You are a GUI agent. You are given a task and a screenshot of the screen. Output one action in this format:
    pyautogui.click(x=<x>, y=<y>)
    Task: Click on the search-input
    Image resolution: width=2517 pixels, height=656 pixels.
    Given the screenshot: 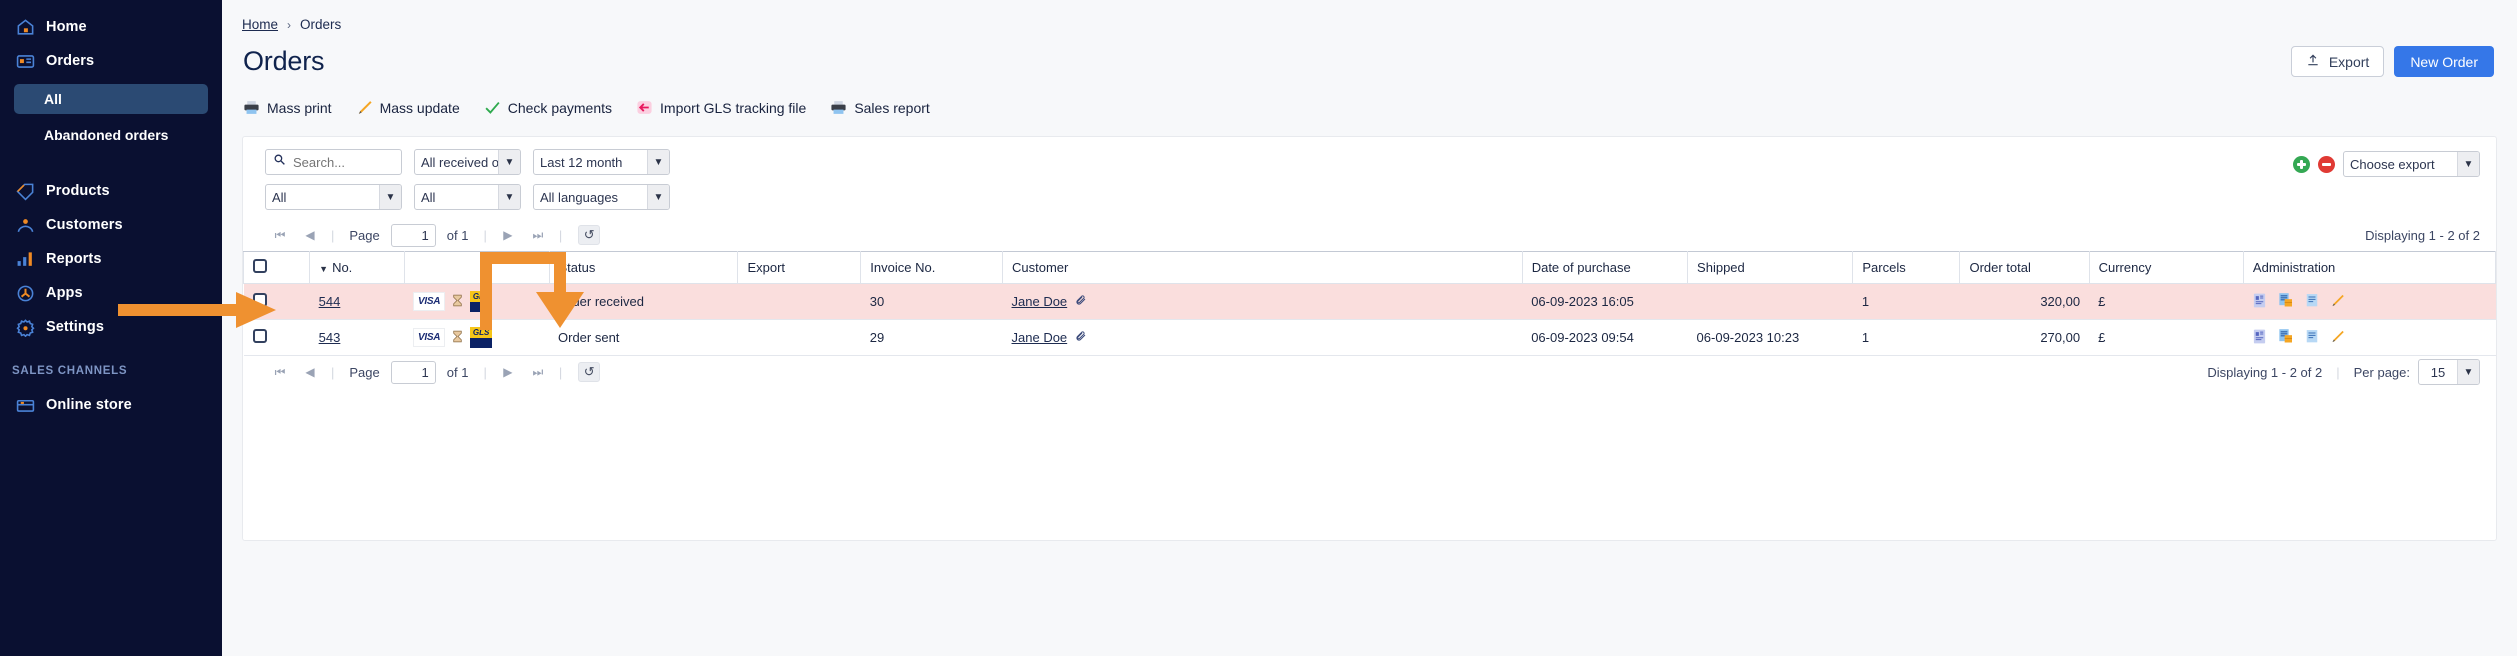 What is the action you would take?
    pyautogui.click(x=342, y=162)
    